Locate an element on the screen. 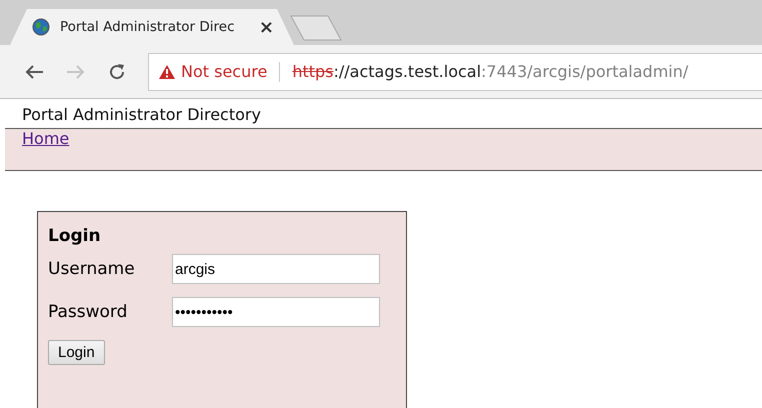 This screenshot has height=408, width=762. security-label: Not secure is located at coordinates (224, 71).